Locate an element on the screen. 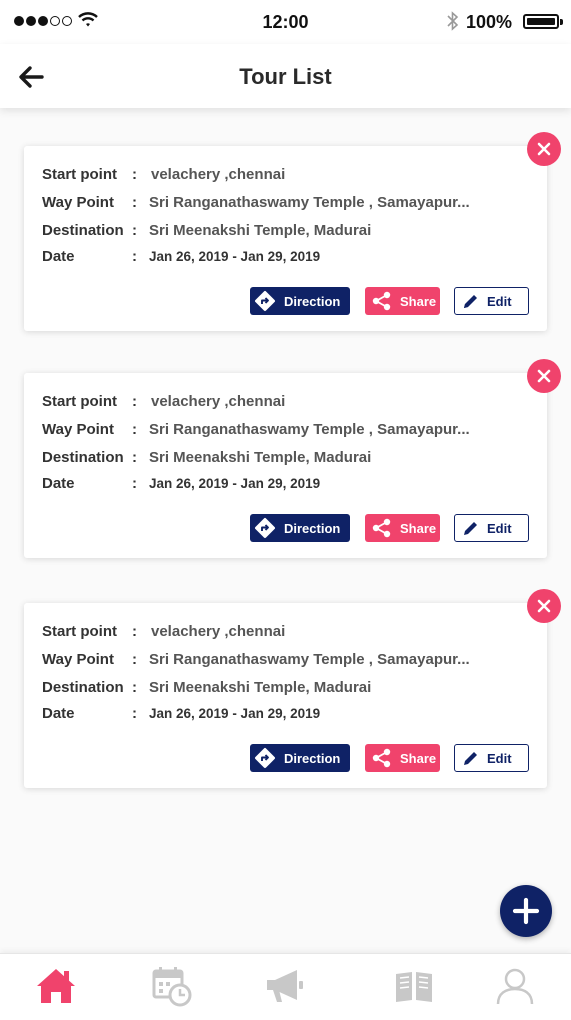  battery-percent: 100% is located at coordinates (489, 22).